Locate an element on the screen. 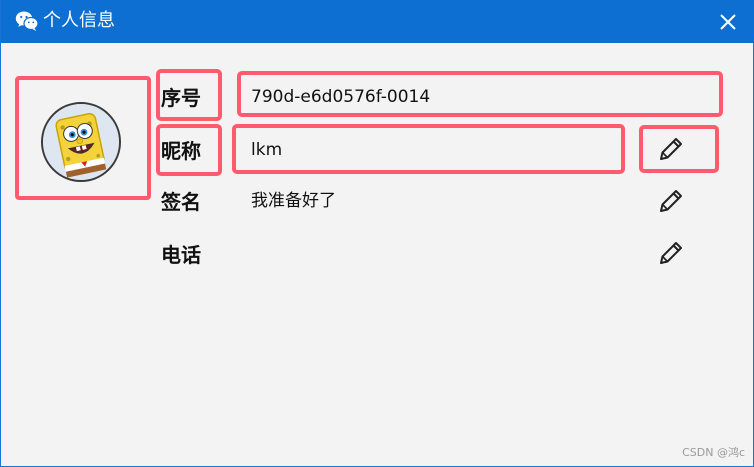 The image size is (754, 467). spongebob-avatar is located at coordinates (81, 142).